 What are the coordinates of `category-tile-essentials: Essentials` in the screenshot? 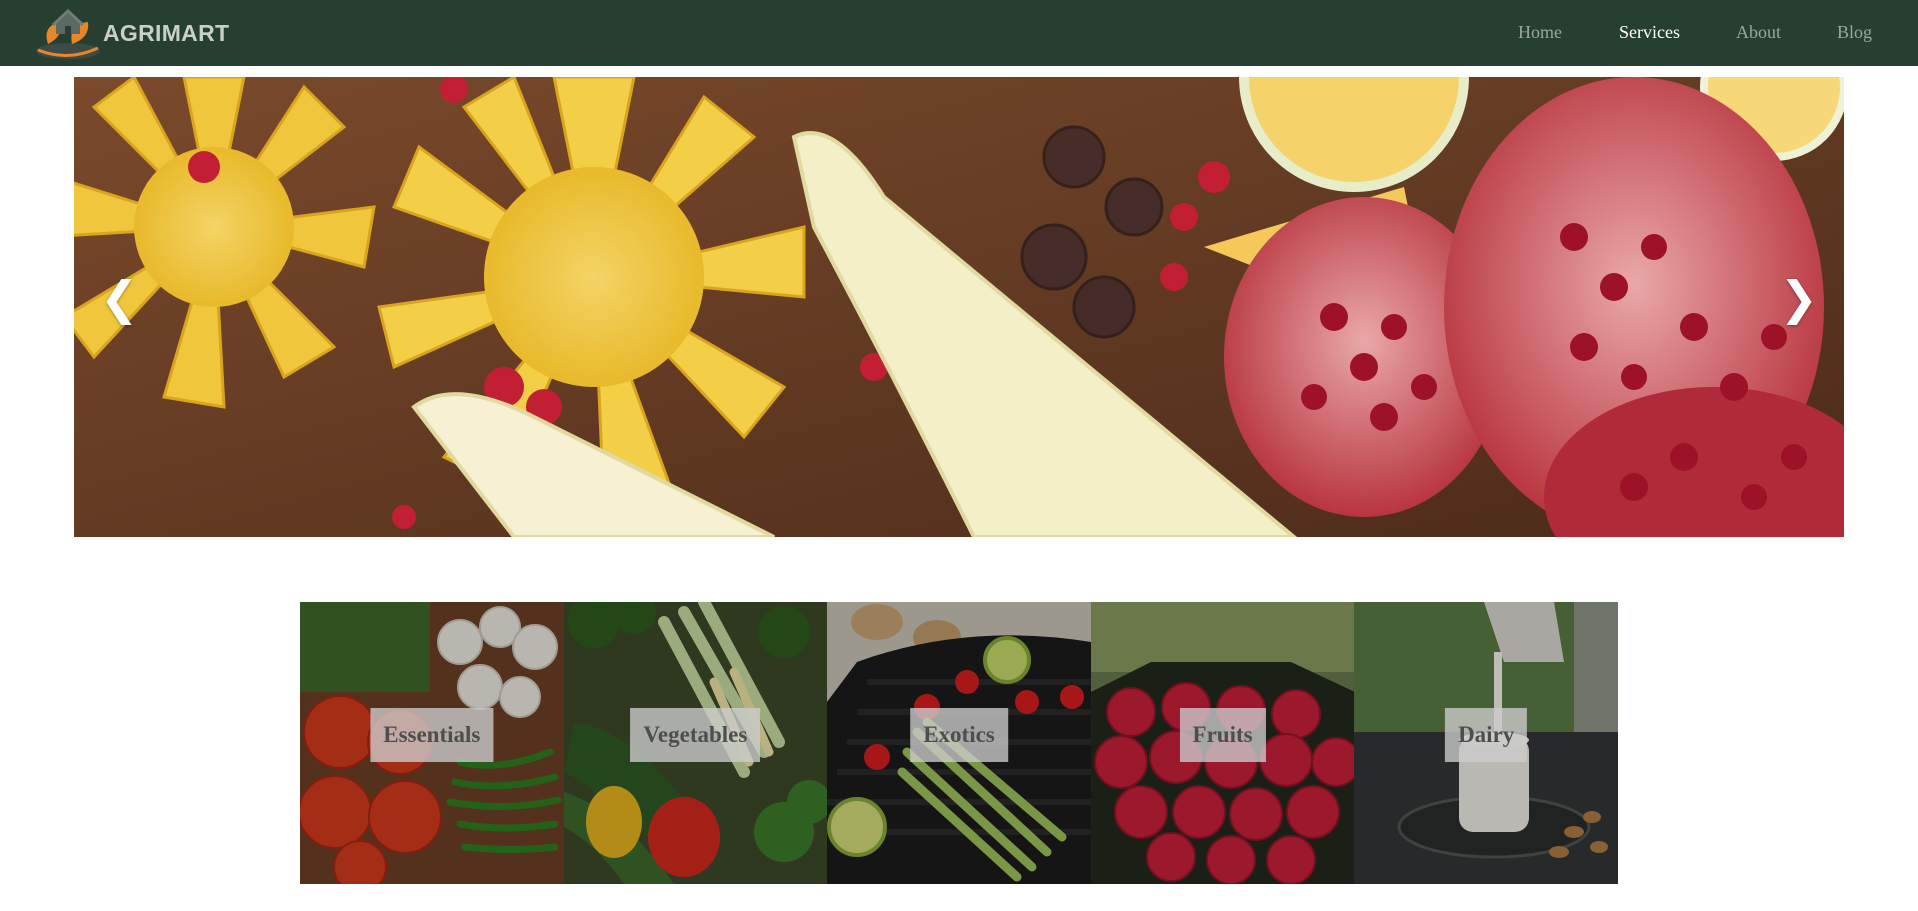 It's located at (432, 743).